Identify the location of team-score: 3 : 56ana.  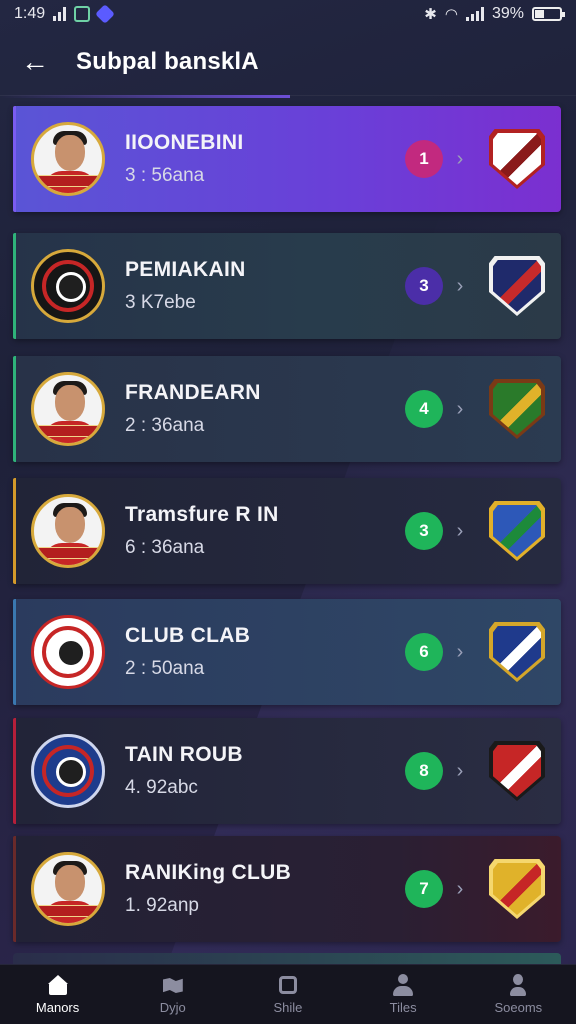
(165, 175).